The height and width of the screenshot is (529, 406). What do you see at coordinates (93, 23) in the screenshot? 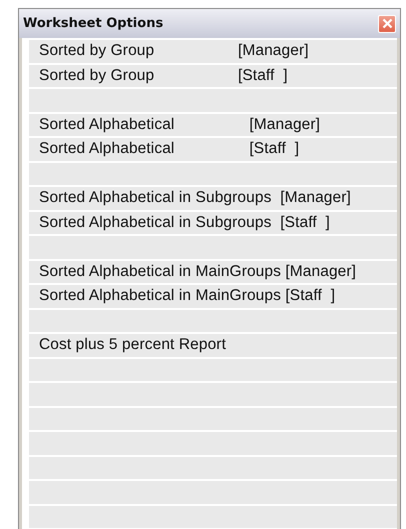
I see `window-title: Worksheet Options` at bounding box center [93, 23].